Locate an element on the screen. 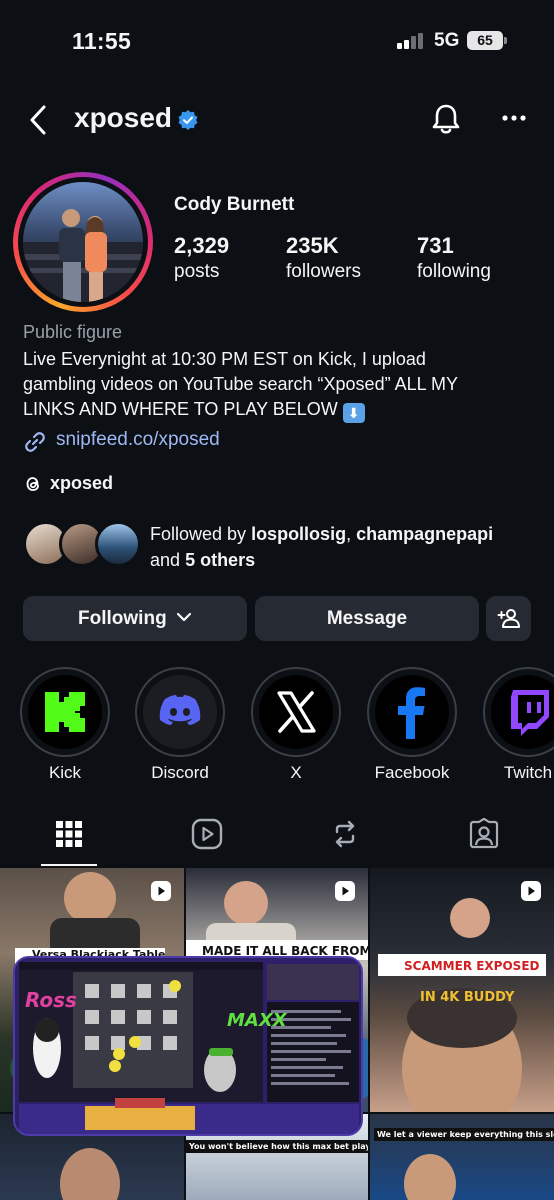  stat-followers-label: followers is located at coordinates (323, 271).